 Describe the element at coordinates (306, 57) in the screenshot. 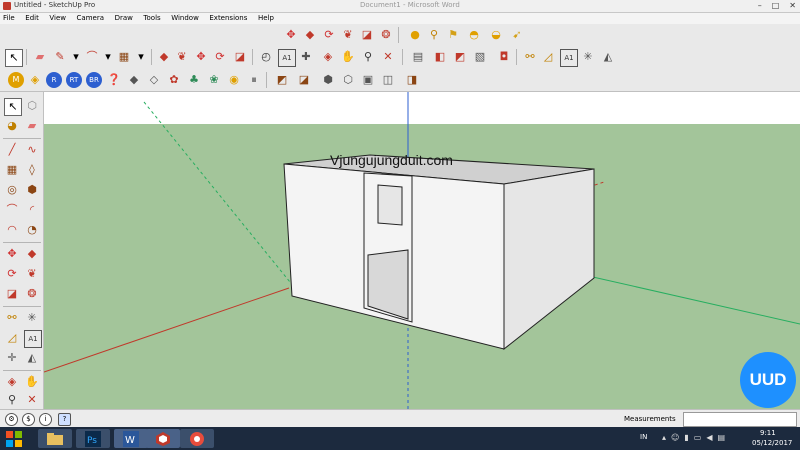

I see `axes-icon: ✚` at that location.